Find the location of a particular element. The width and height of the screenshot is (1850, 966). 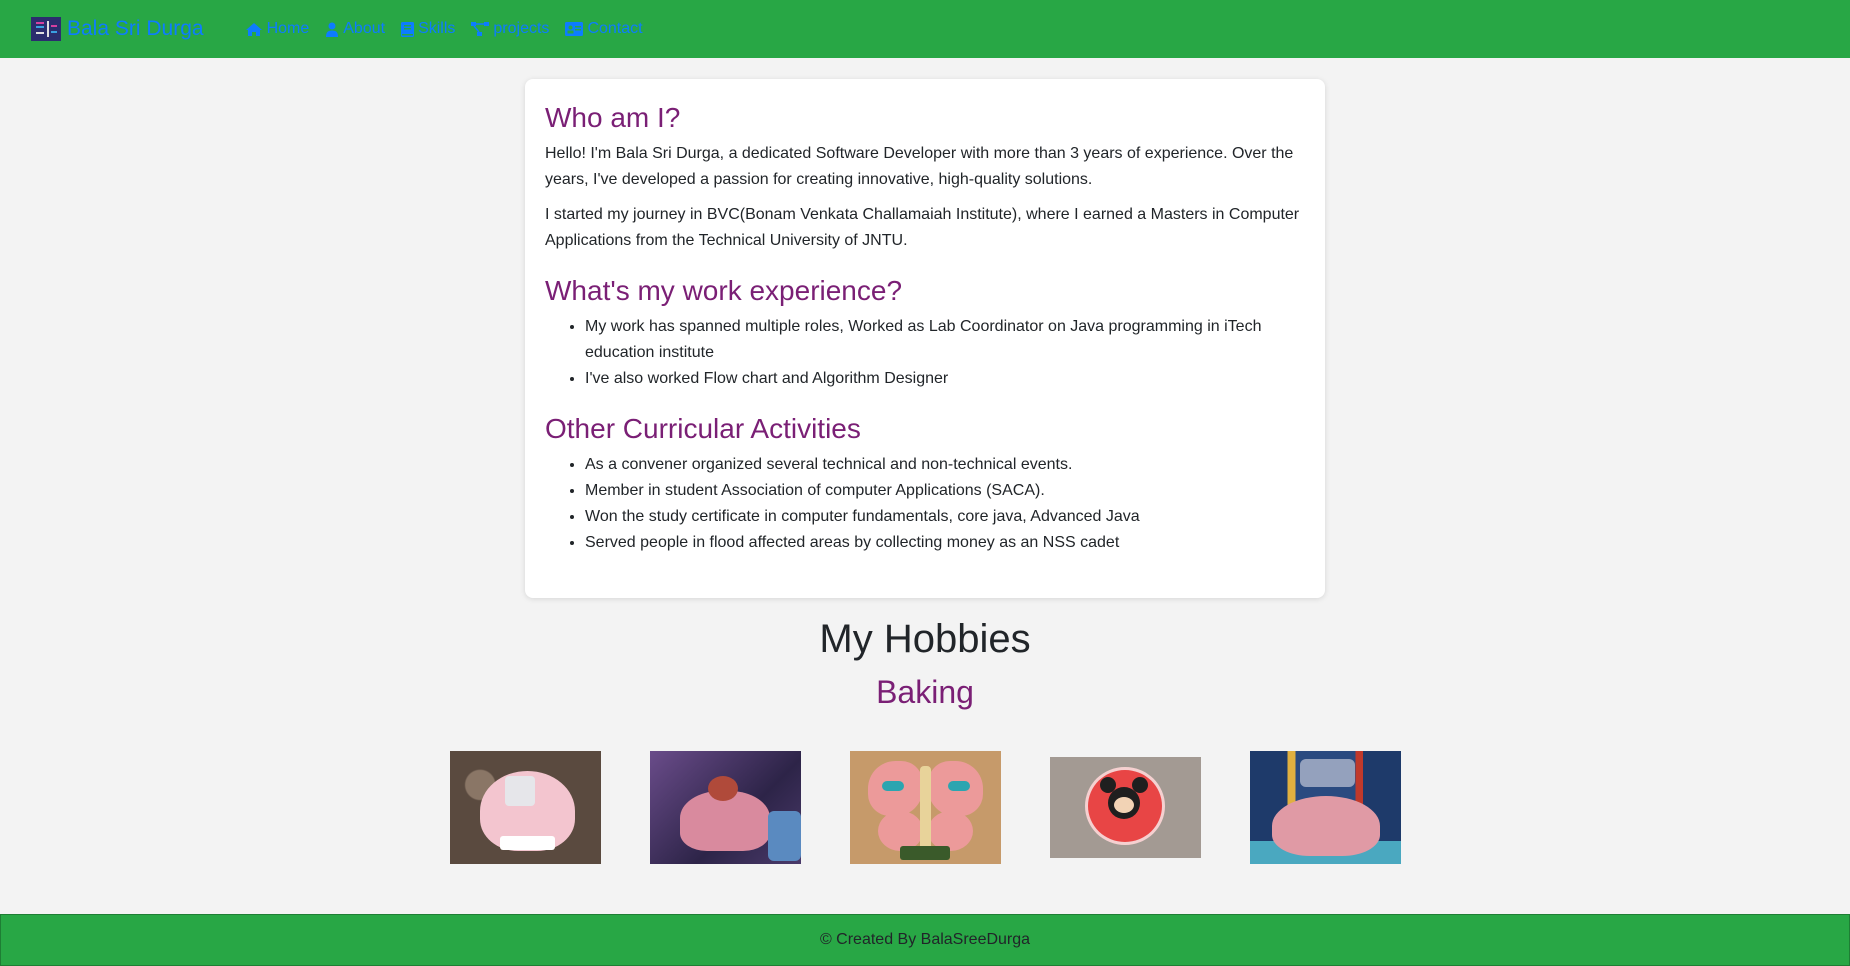

nav-item-skills: Skills is located at coordinates (428, 29).